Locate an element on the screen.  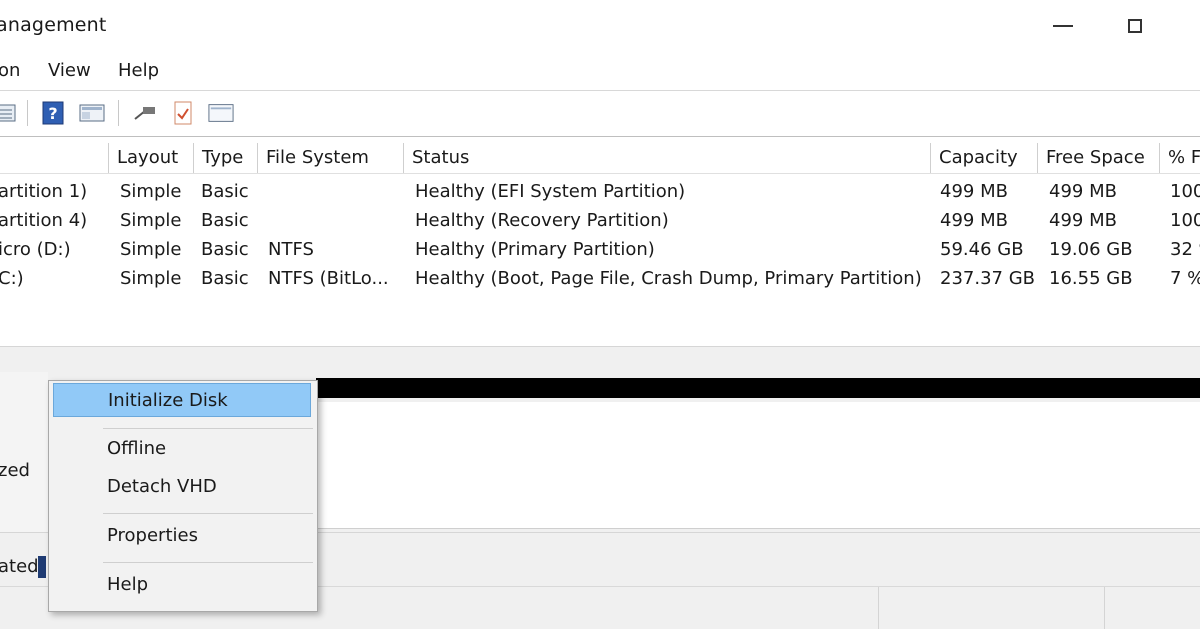
maximize-icon is located at coordinates (1135, 26).